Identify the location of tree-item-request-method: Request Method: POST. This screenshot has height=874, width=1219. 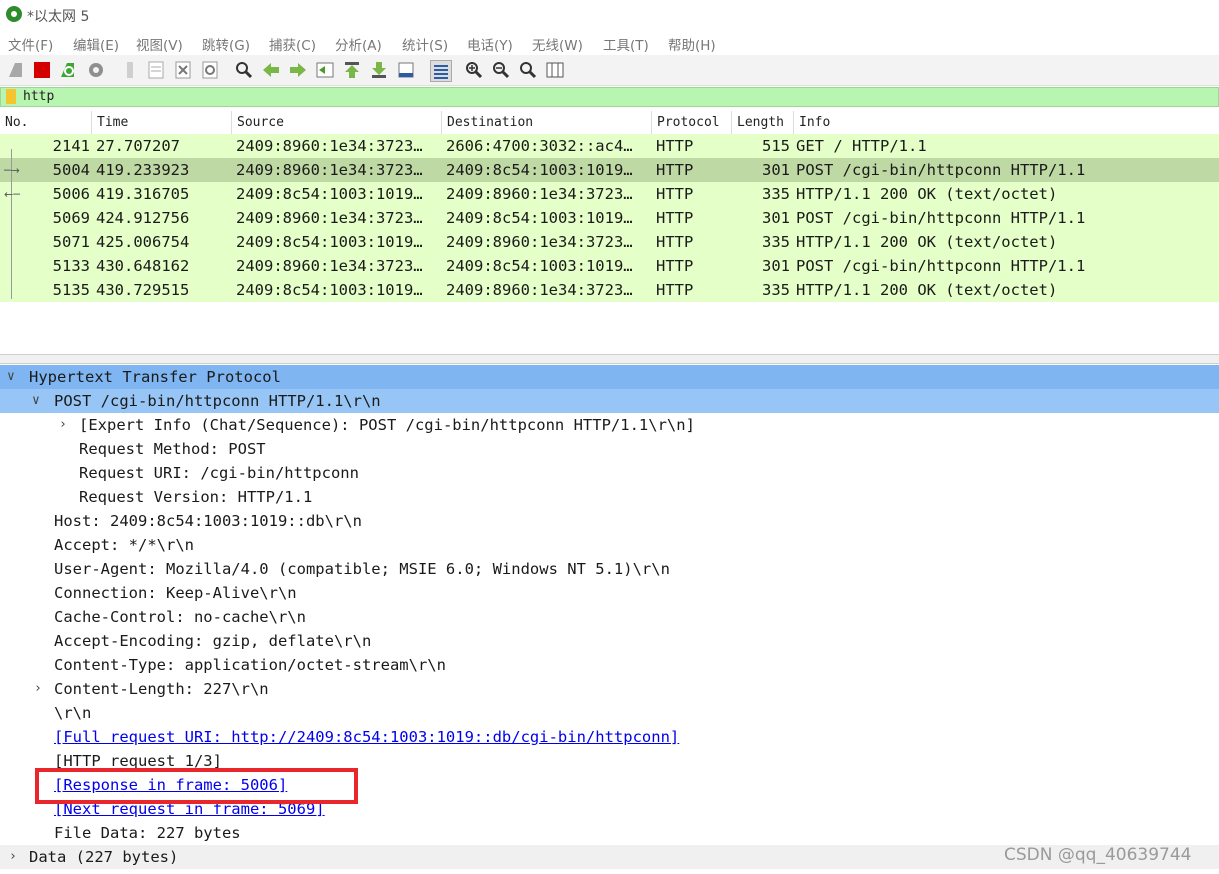
(609, 449).